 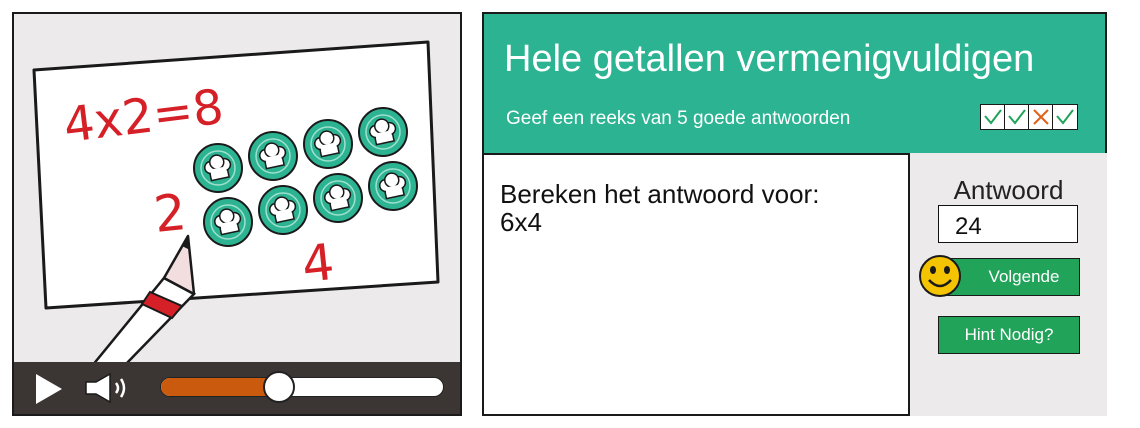 What do you see at coordinates (170, 213) in the screenshot?
I see `whiteboard-left-number: 2` at bounding box center [170, 213].